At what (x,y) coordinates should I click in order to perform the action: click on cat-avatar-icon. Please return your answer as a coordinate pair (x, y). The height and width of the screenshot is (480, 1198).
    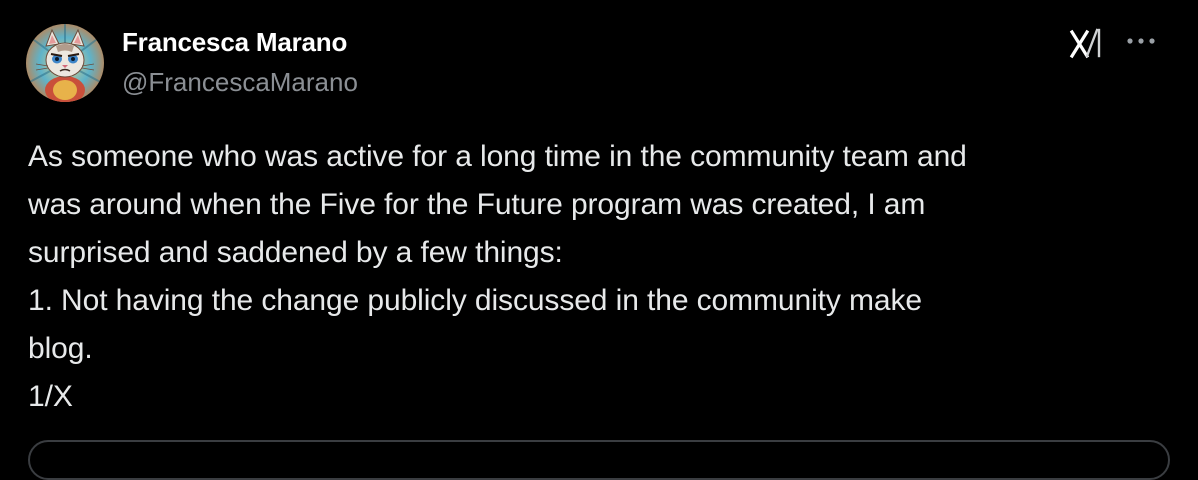
    Looking at the image, I should click on (65, 63).